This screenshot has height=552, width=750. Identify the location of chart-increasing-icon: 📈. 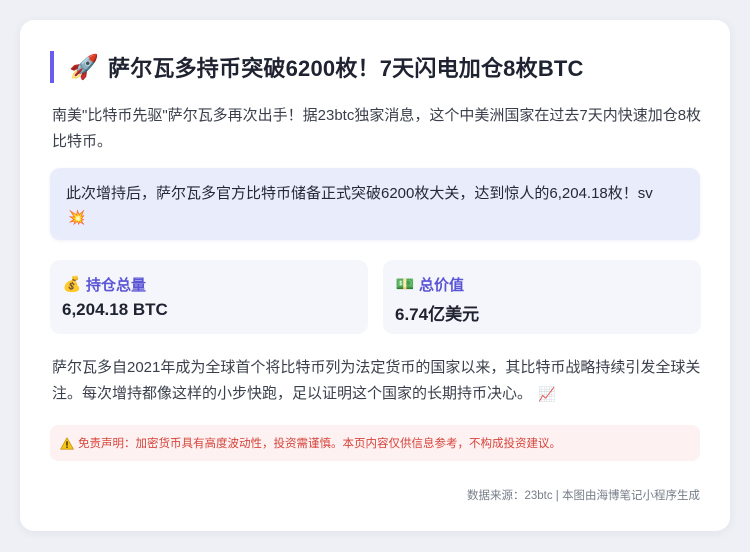
(547, 394).